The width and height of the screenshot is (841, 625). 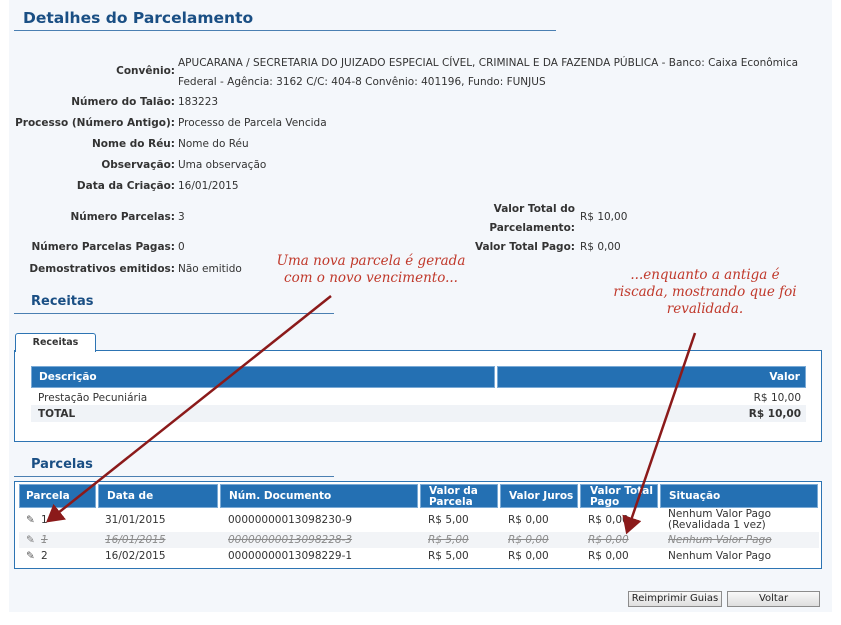 I want to click on arrow-to-new-installment, so click(x=189, y=409).